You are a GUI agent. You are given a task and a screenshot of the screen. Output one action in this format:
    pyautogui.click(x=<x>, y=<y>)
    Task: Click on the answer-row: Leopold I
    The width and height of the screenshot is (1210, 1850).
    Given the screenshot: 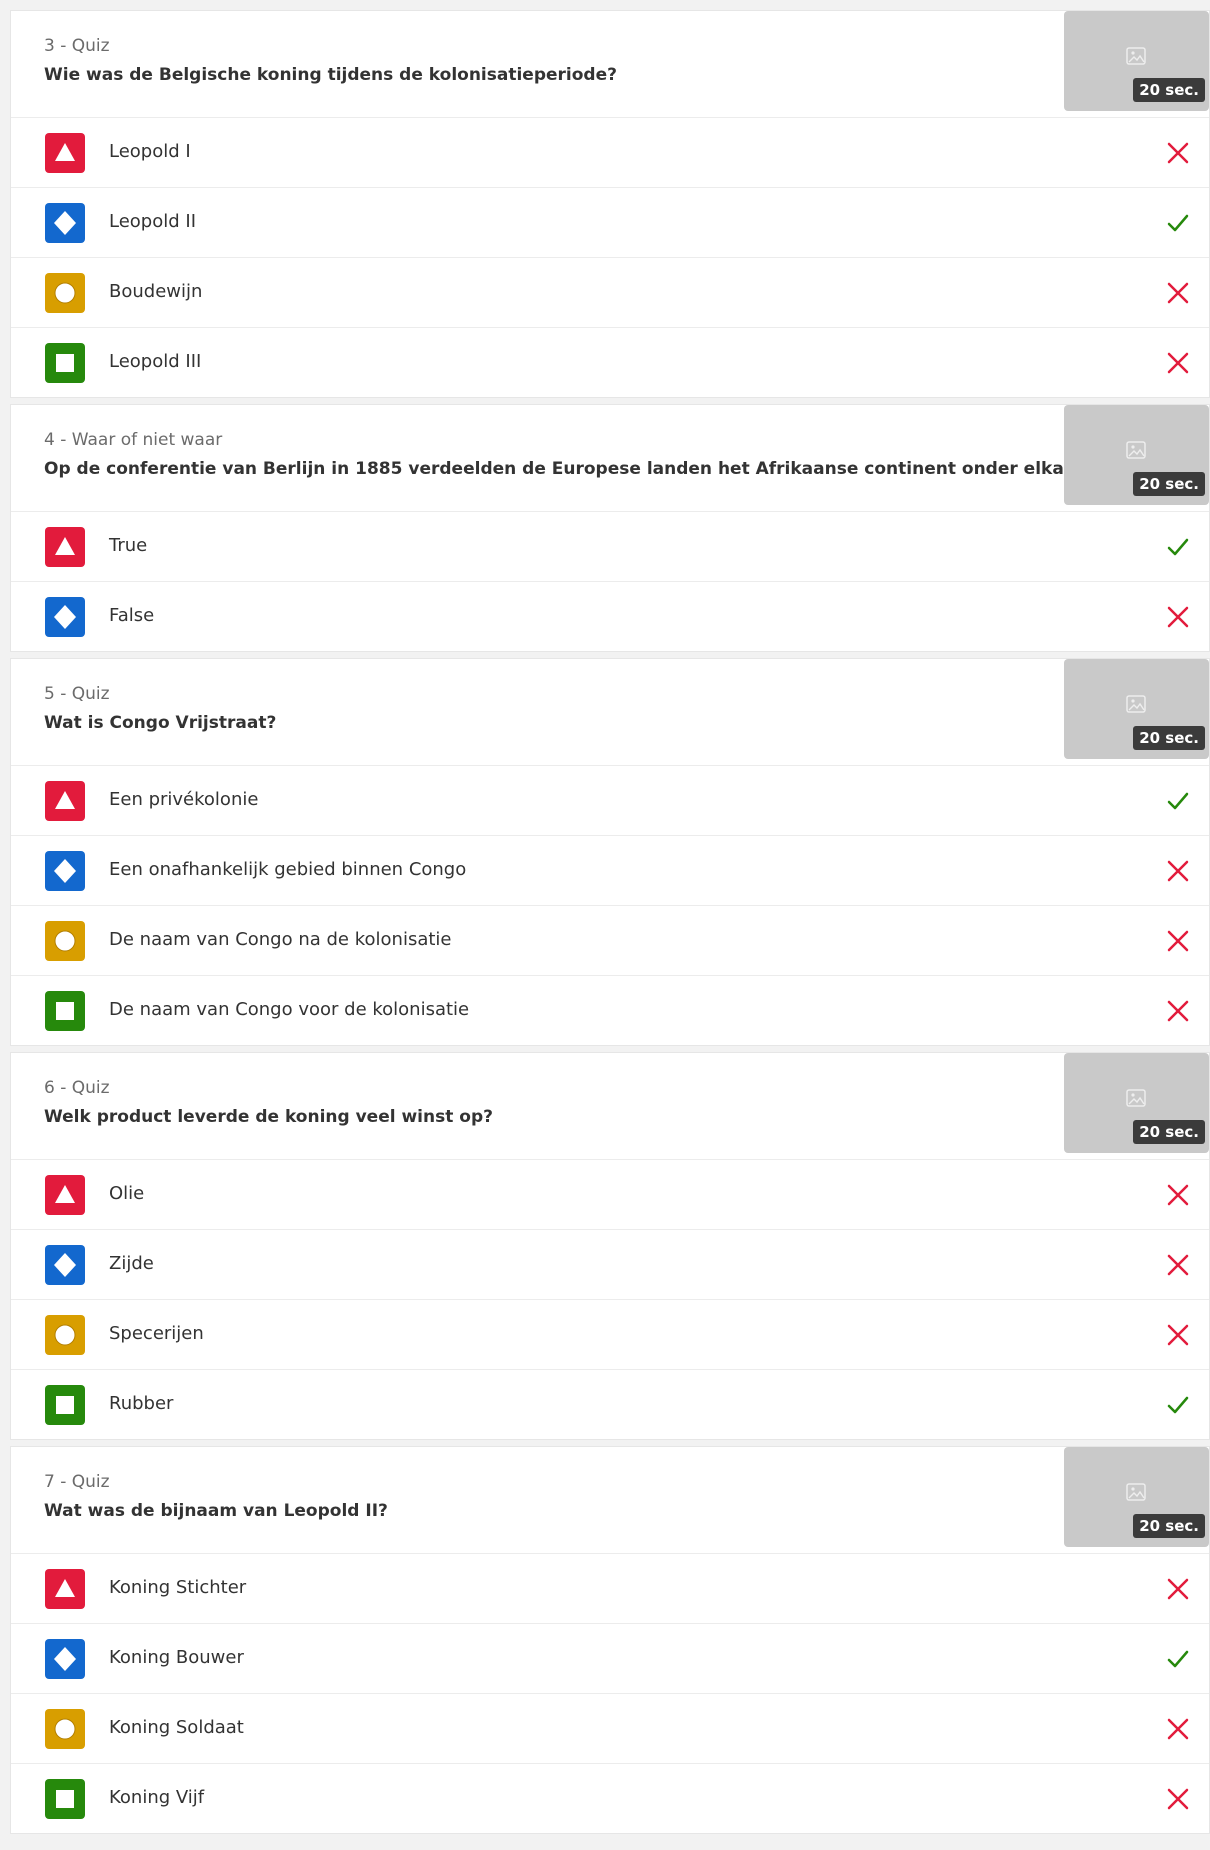 What is the action you would take?
    pyautogui.click(x=610, y=153)
    